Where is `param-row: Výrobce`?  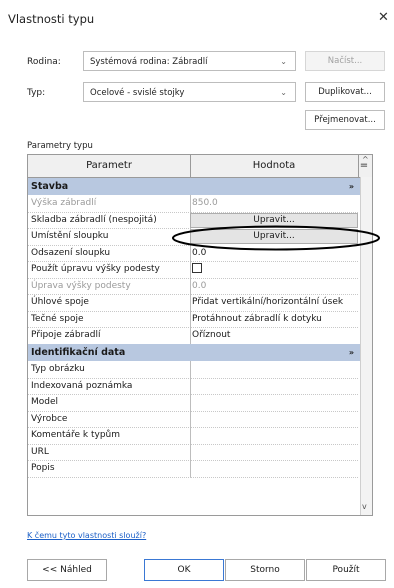
param-row: Výrobce is located at coordinates (194, 419).